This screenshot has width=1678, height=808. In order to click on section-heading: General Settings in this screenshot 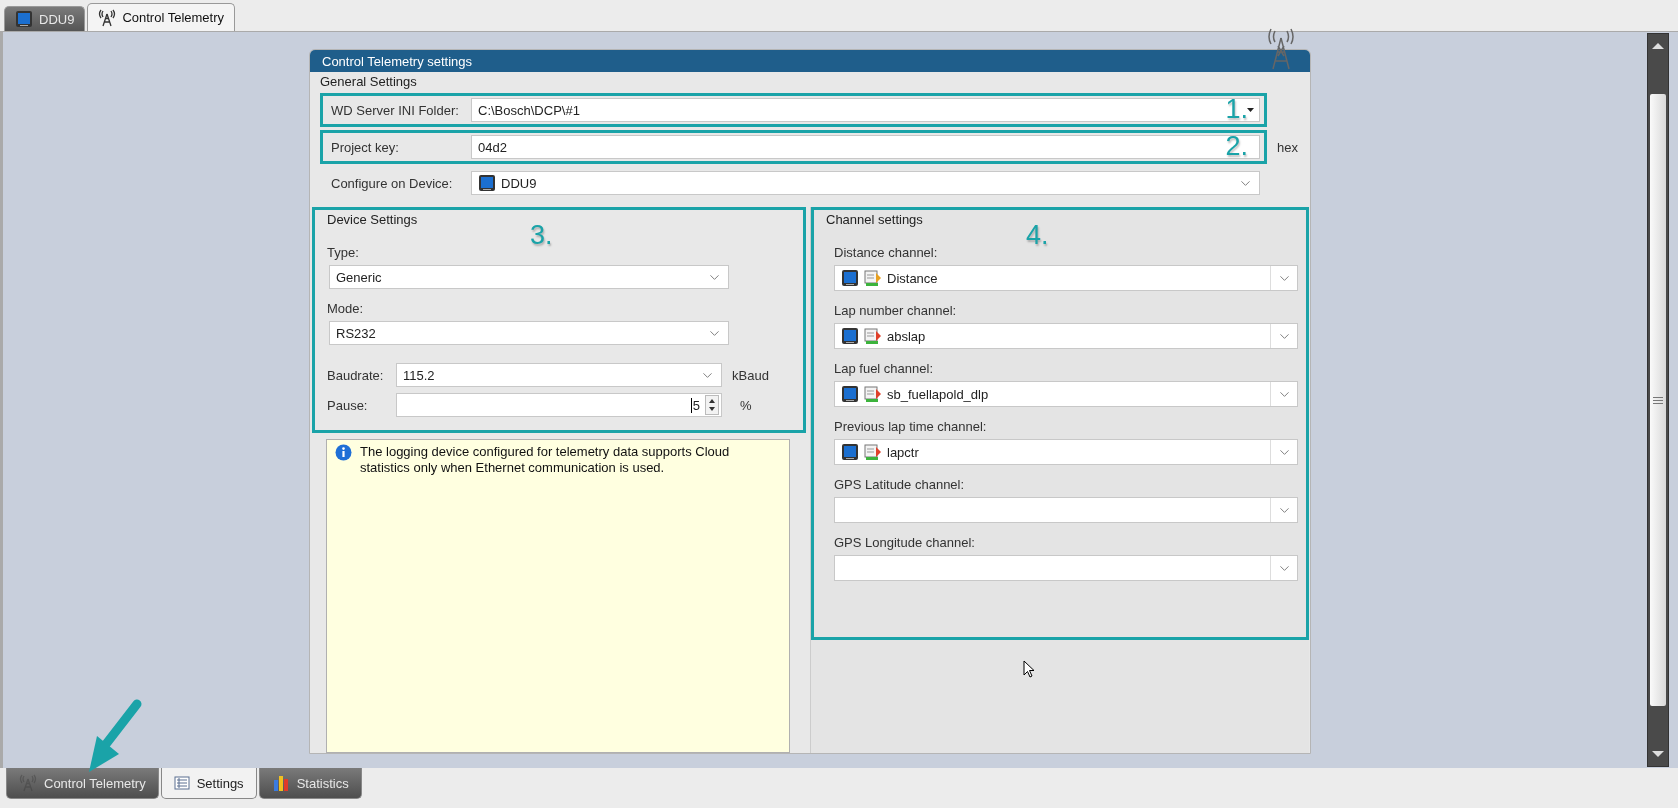, I will do `click(369, 81)`.